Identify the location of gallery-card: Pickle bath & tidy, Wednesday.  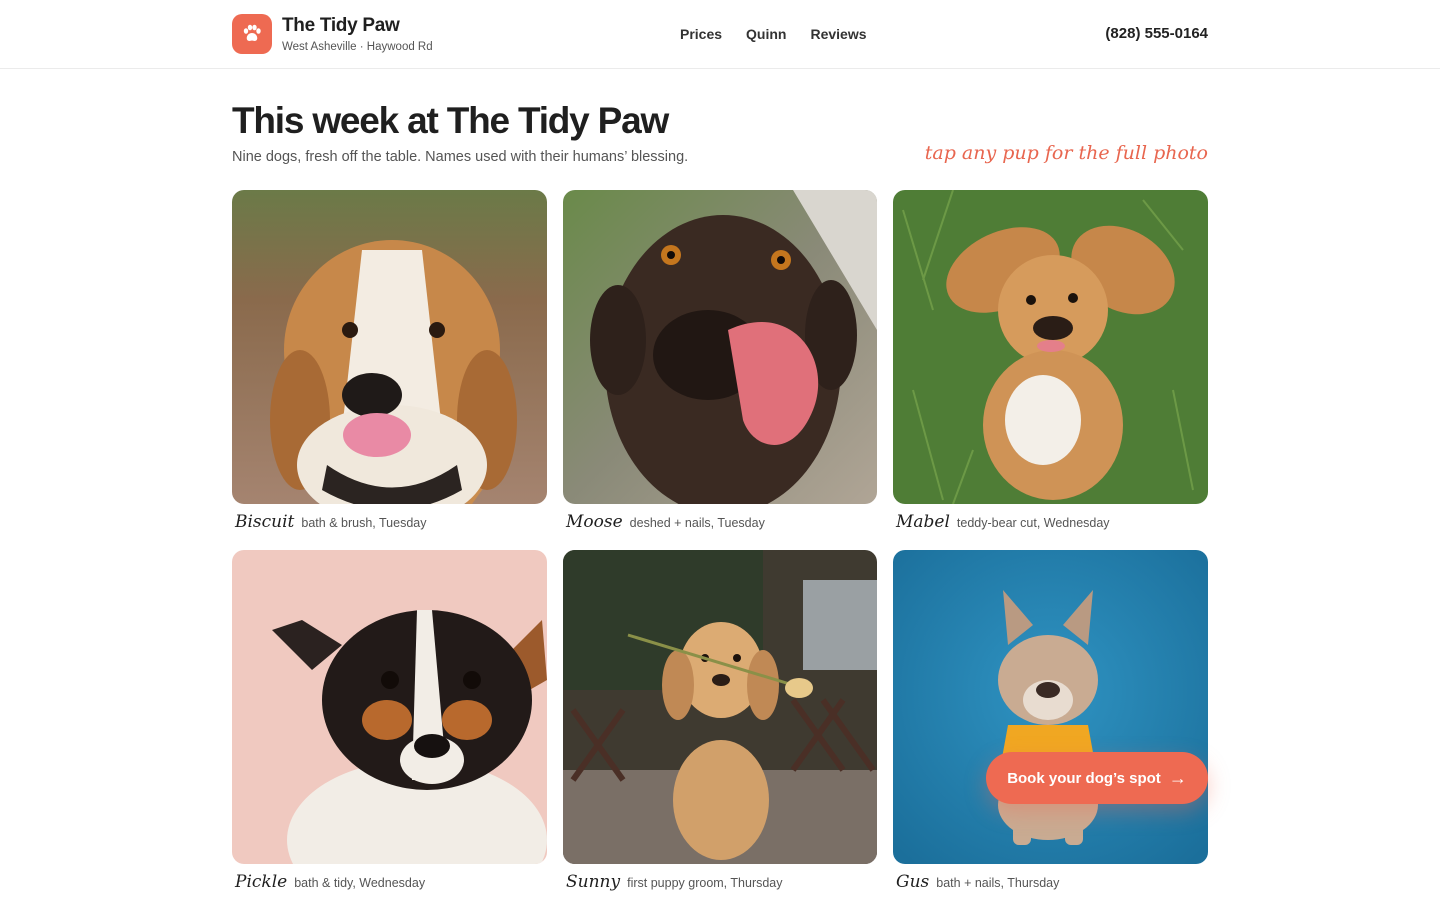
(389, 724).